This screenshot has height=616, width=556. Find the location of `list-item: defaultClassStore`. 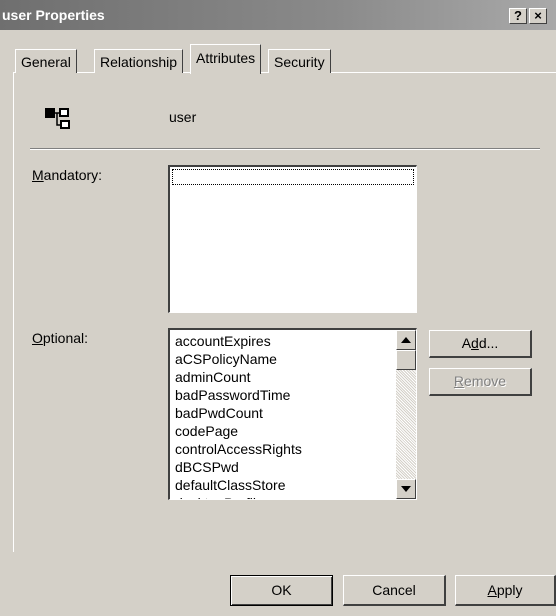

list-item: defaultClassStore is located at coordinates (238, 485).